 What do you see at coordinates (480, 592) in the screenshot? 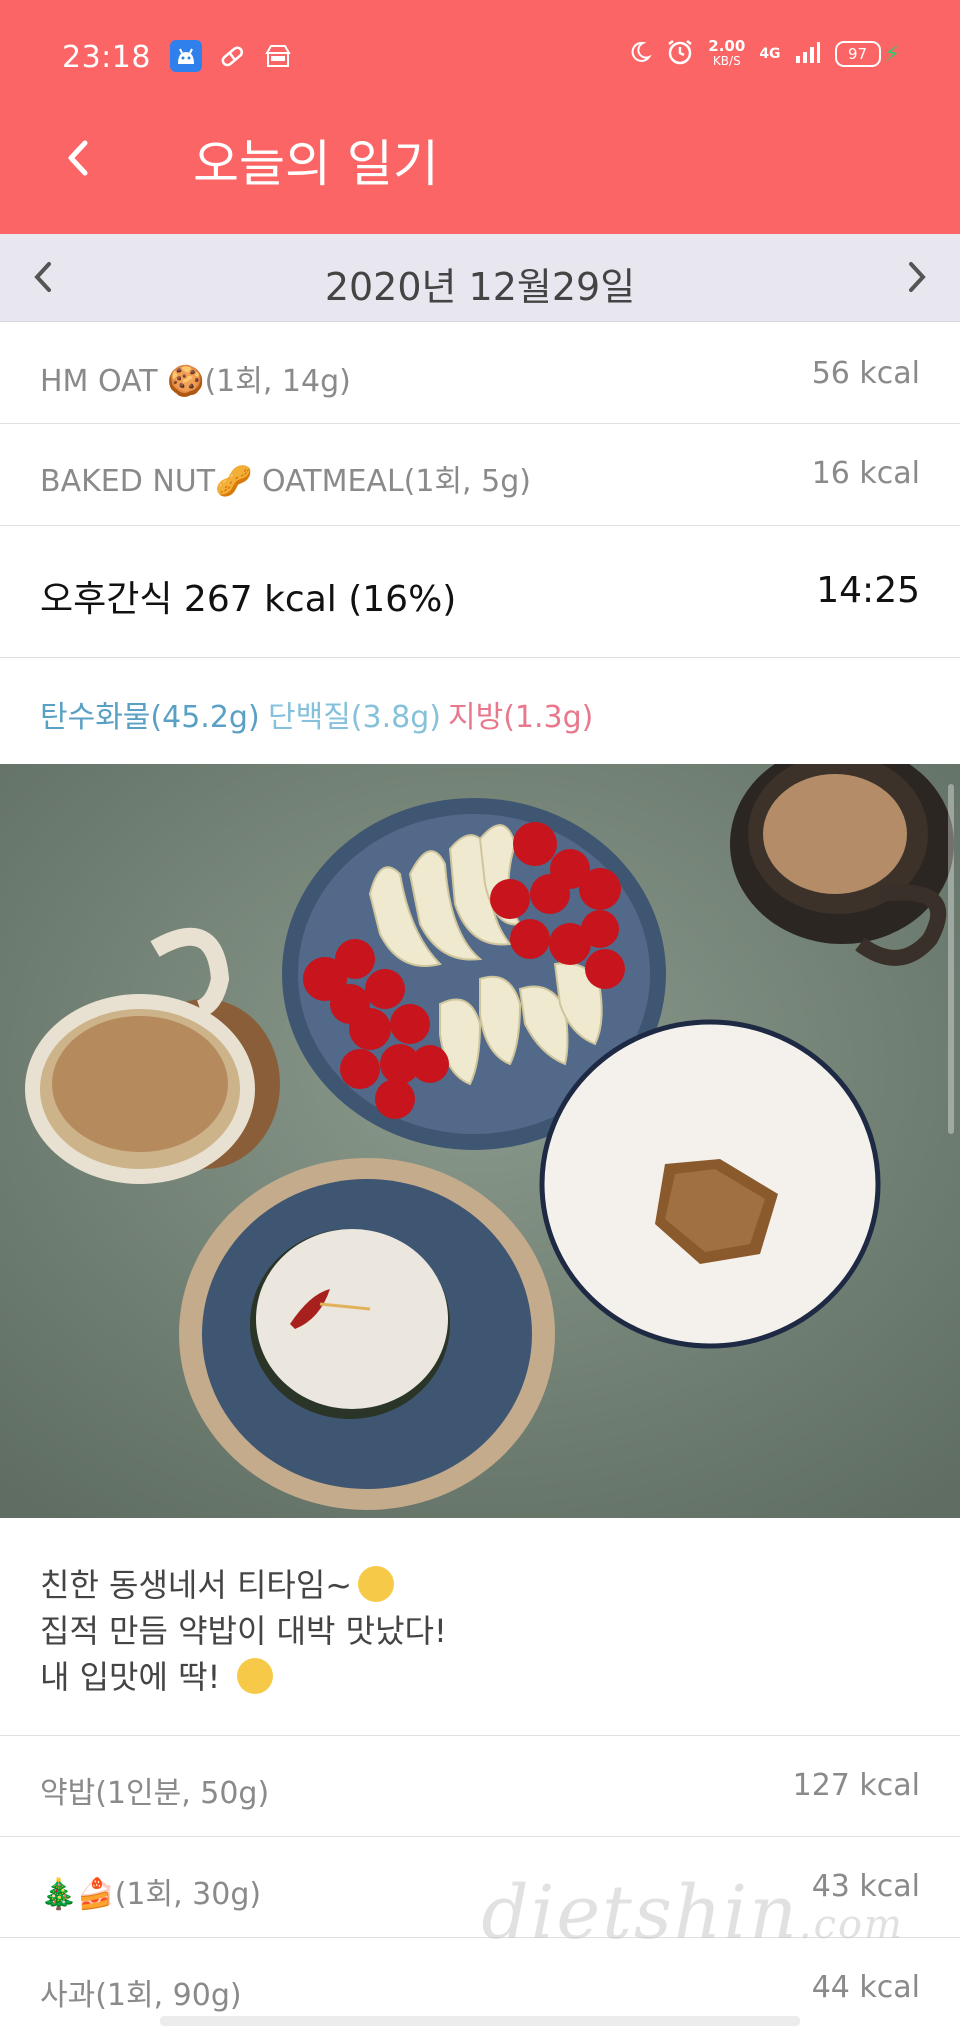
I see `meal-header: 오후간식 267 kcal (16%) 14:25` at bounding box center [480, 592].